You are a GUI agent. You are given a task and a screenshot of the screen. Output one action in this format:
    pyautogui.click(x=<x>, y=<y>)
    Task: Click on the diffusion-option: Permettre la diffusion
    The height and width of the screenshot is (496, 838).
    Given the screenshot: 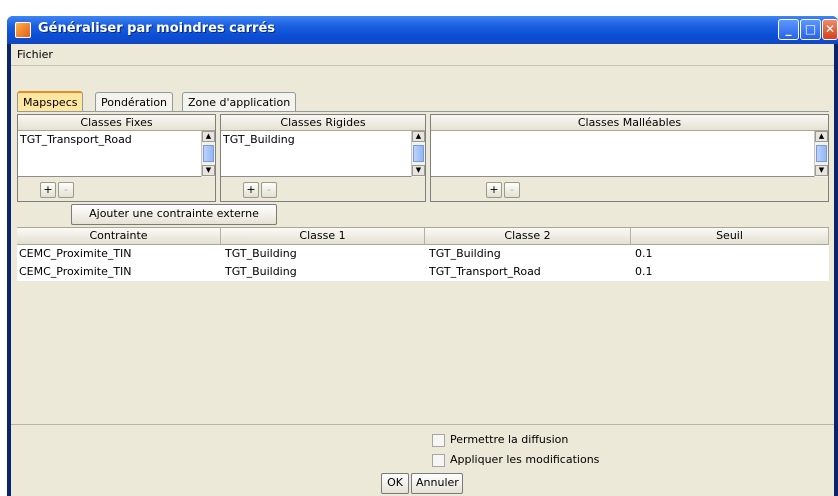 What is the action you would take?
    pyautogui.click(x=500, y=440)
    